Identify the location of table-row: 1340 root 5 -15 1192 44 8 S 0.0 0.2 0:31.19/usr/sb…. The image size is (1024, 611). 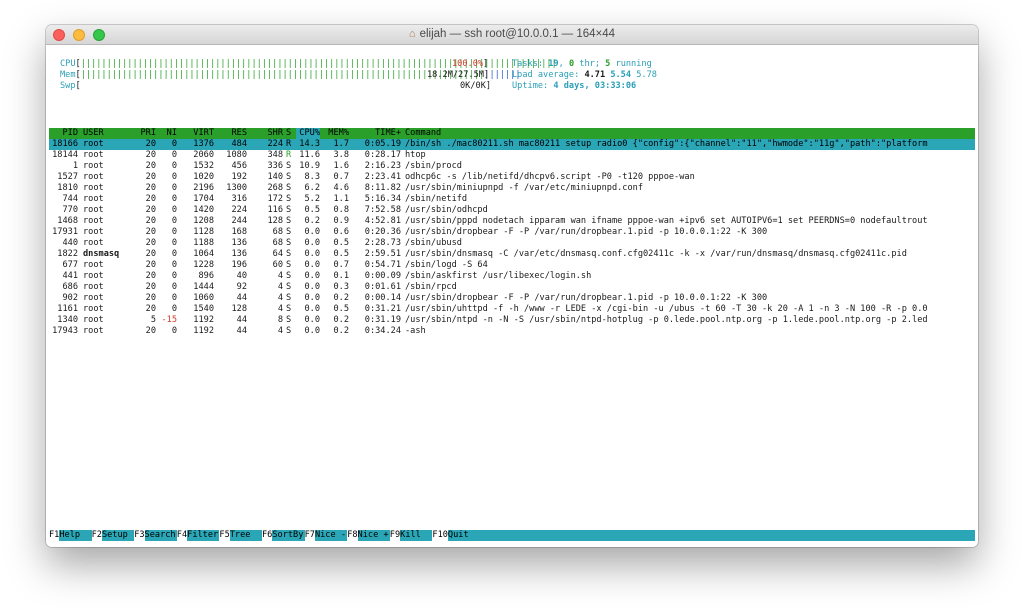
(512, 320).